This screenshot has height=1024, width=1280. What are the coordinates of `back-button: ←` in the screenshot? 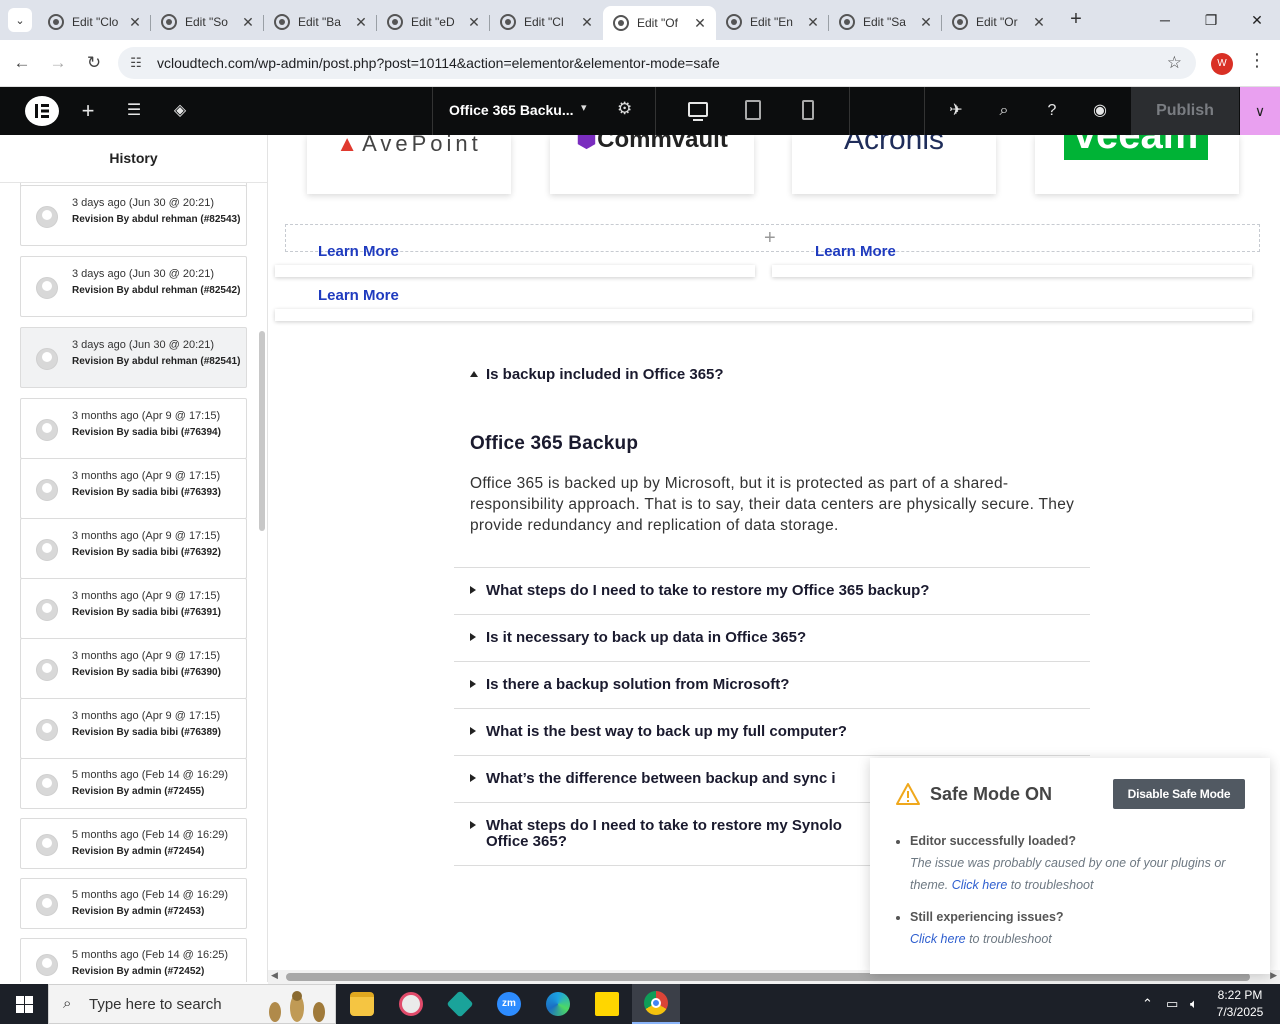 It's located at (22, 63).